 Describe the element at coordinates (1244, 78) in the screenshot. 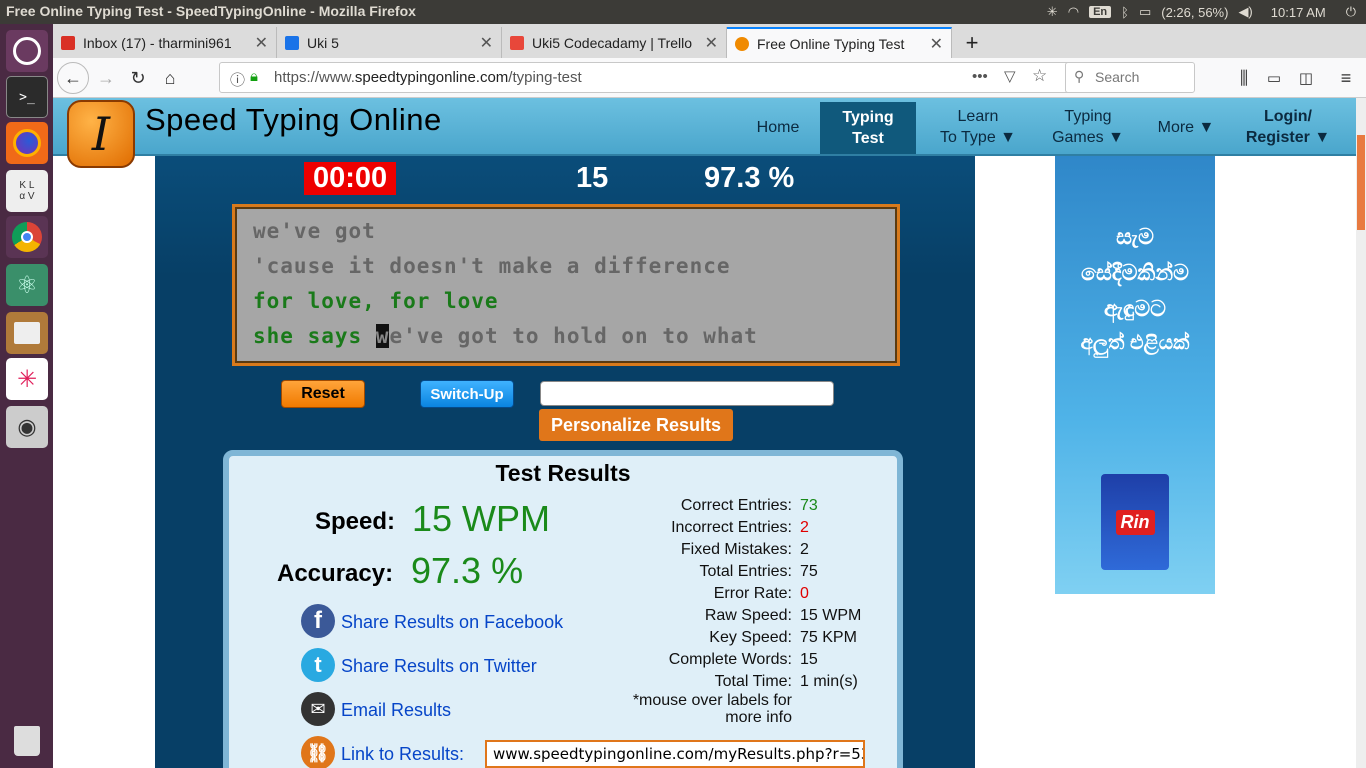

I see `library-icon: ⫼` at that location.